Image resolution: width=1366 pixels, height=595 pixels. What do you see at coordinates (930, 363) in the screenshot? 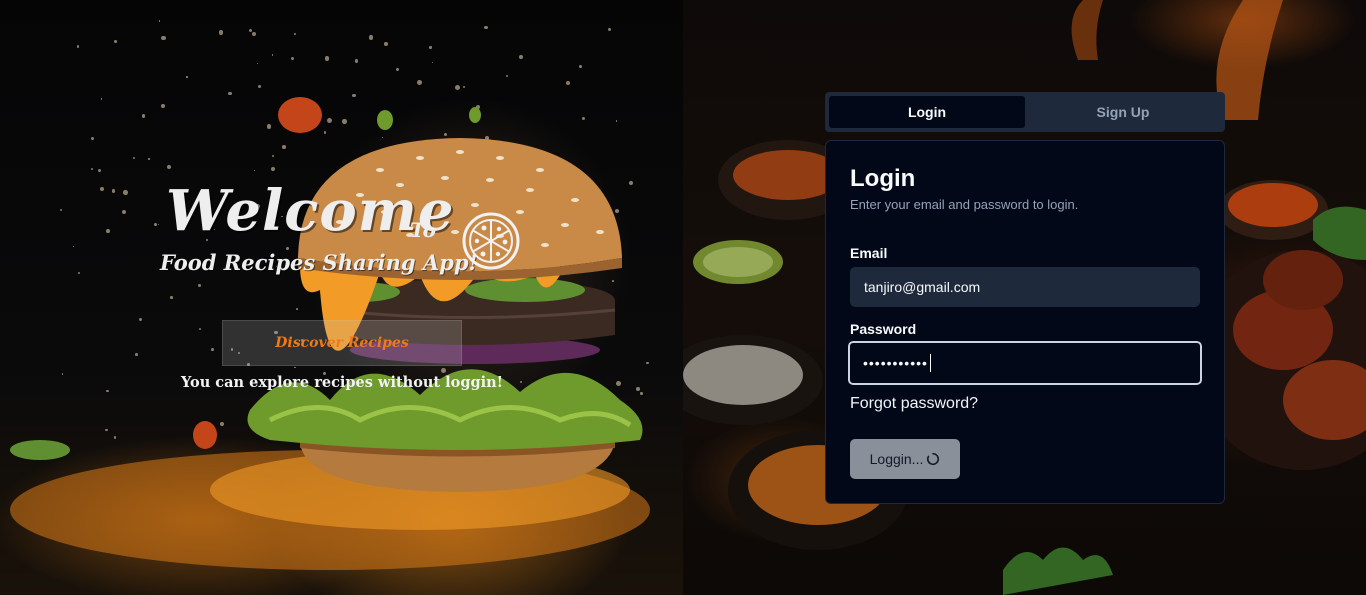
I see `text-caret` at bounding box center [930, 363].